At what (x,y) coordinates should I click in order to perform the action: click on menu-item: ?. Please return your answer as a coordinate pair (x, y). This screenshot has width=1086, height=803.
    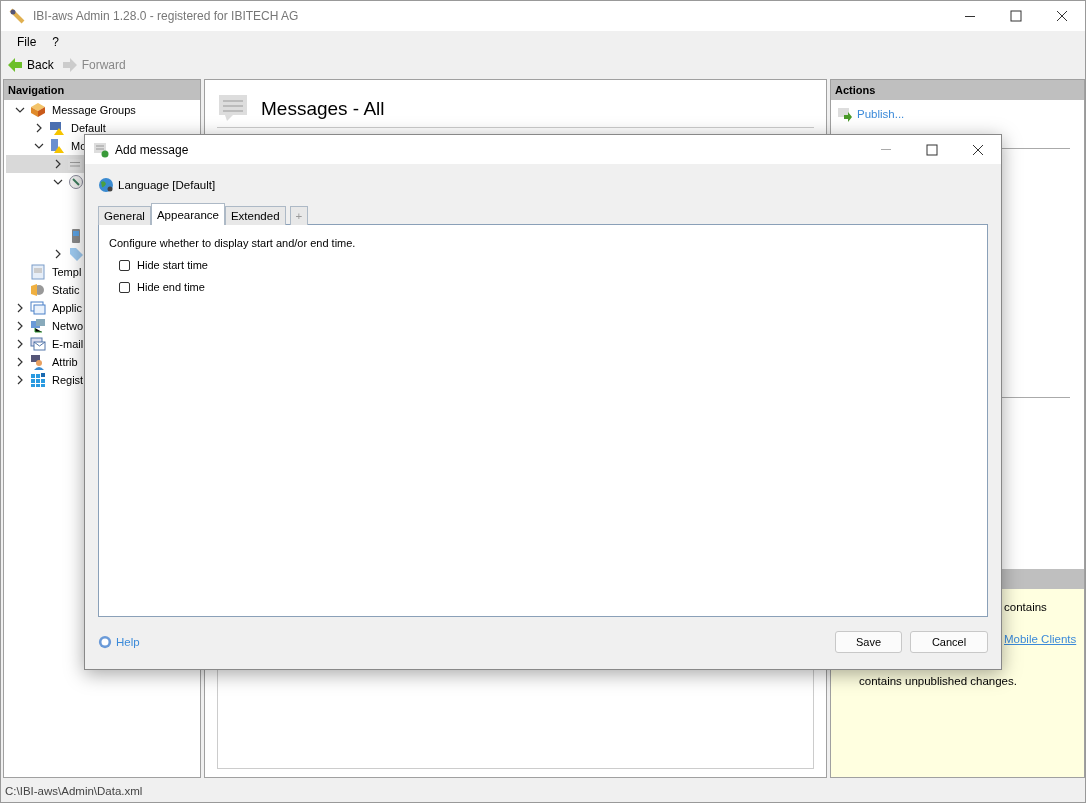
    Looking at the image, I should click on (56, 42).